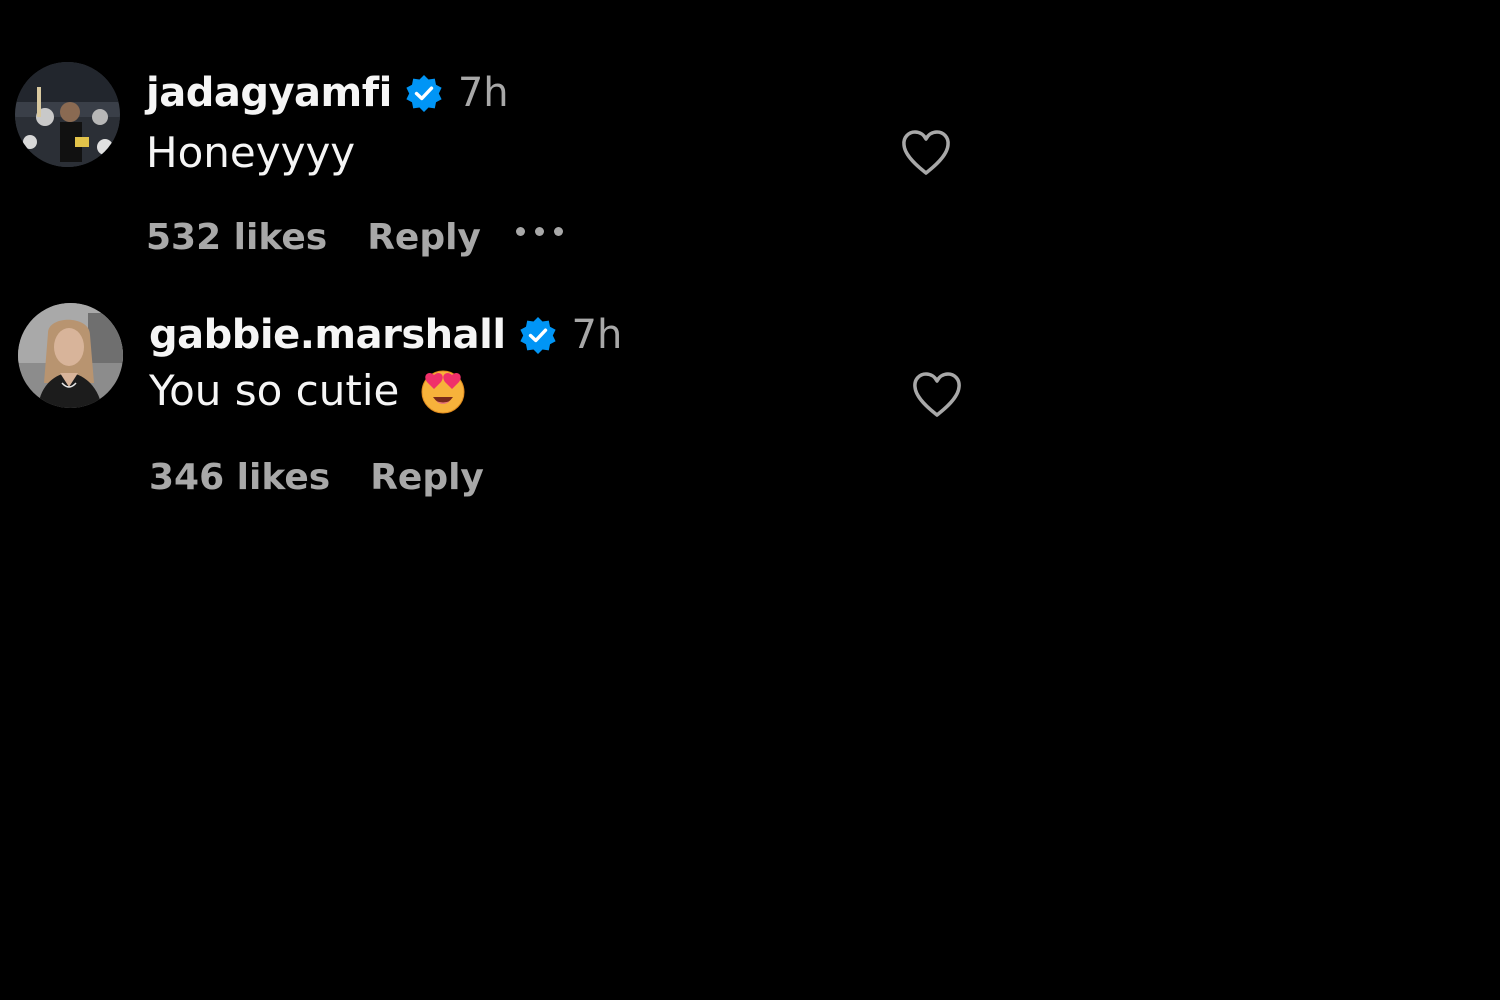 This screenshot has height=1000, width=1500. I want to click on comment-text-row: You so cutie, so click(308, 390).